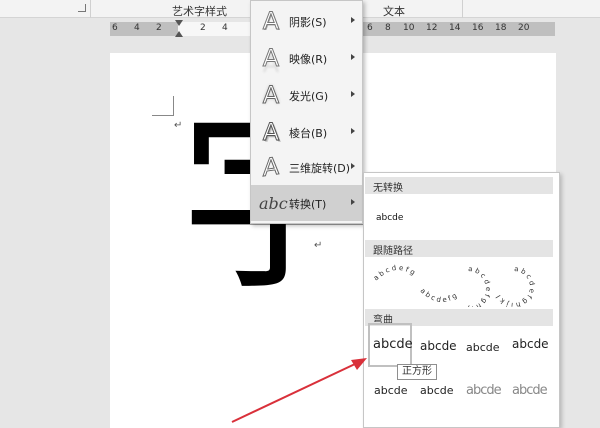  What do you see at coordinates (299, 390) in the screenshot?
I see `annotation-arrow` at bounding box center [299, 390].